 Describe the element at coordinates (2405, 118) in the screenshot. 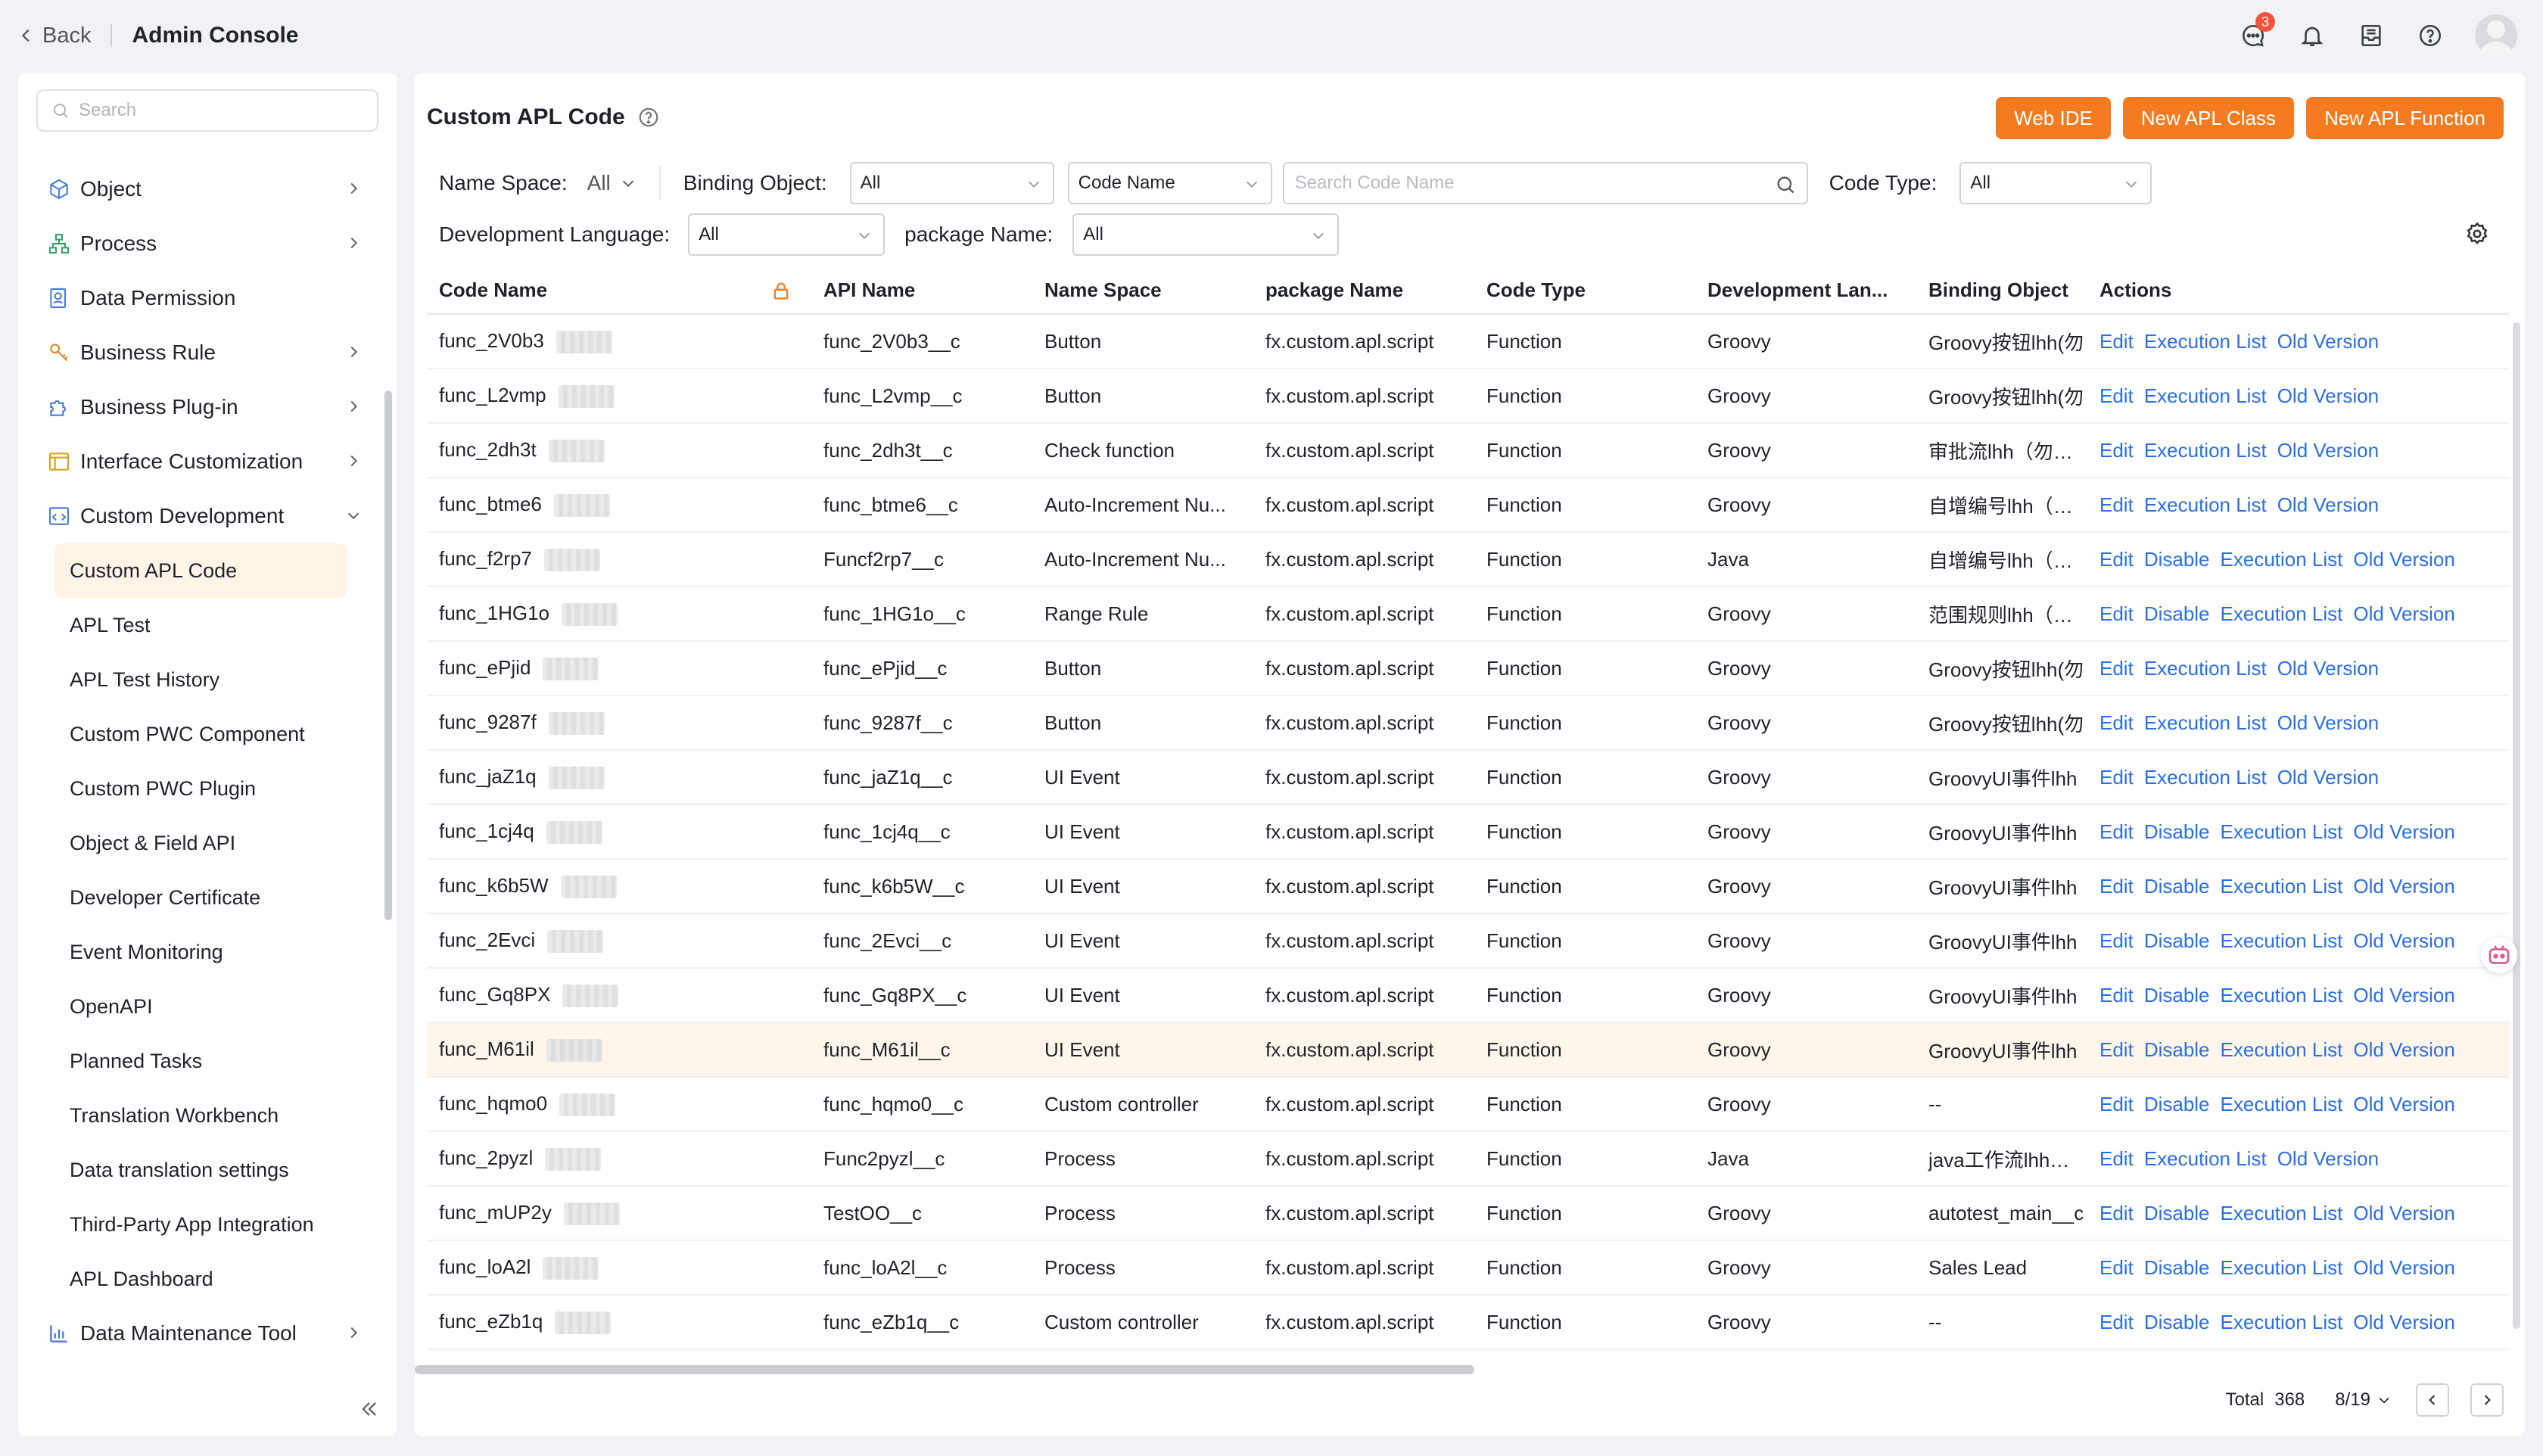

I see `new-apl-function-button: New APL Function` at that location.